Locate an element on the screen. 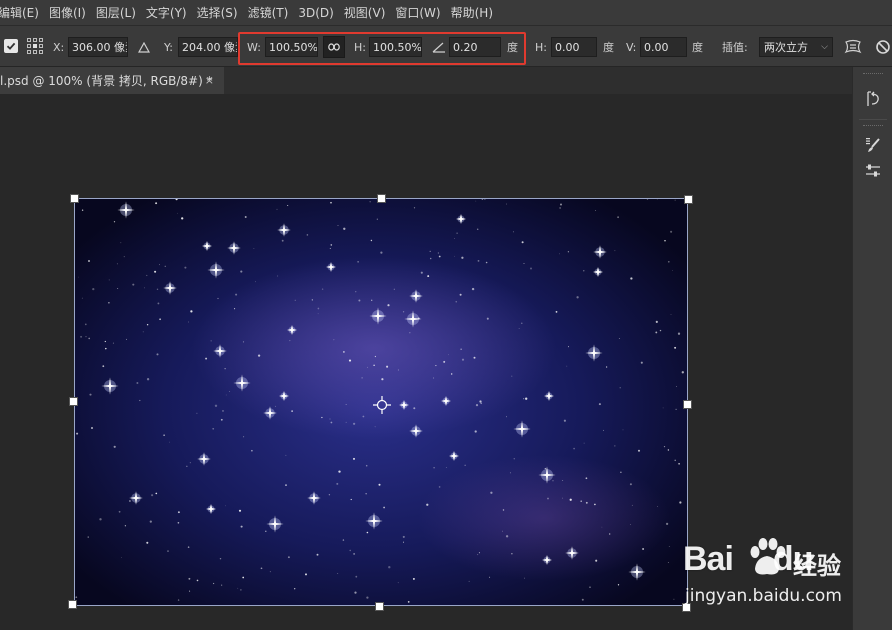 The image size is (892, 630). h-label: H: is located at coordinates (360, 47).